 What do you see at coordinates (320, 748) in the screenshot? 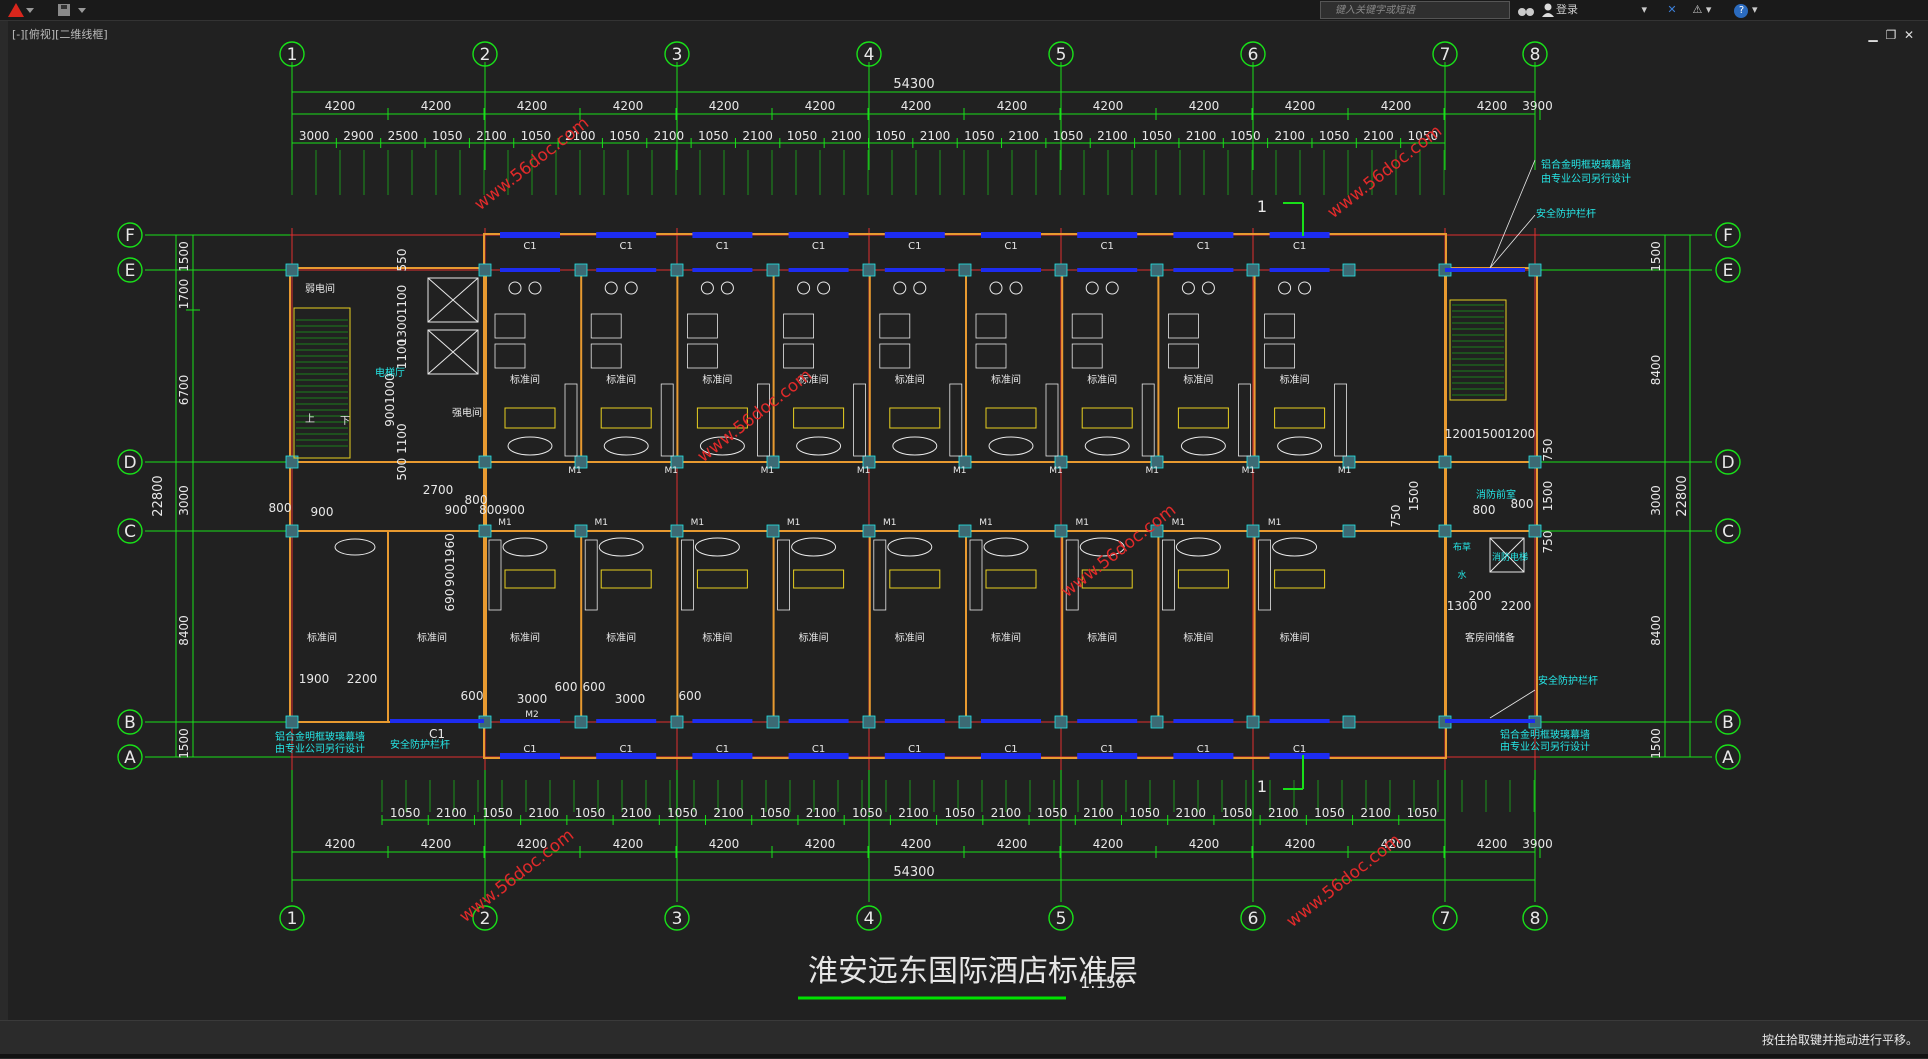
I see `note-curtain2-sw: 由专业公司另行设计` at bounding box center [320, 748].